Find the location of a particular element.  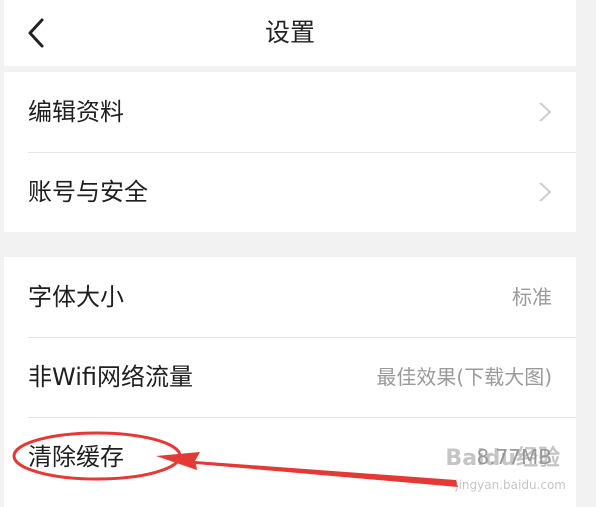

settings-item-label: 编辑资料 is located at coordinates (76, 112).